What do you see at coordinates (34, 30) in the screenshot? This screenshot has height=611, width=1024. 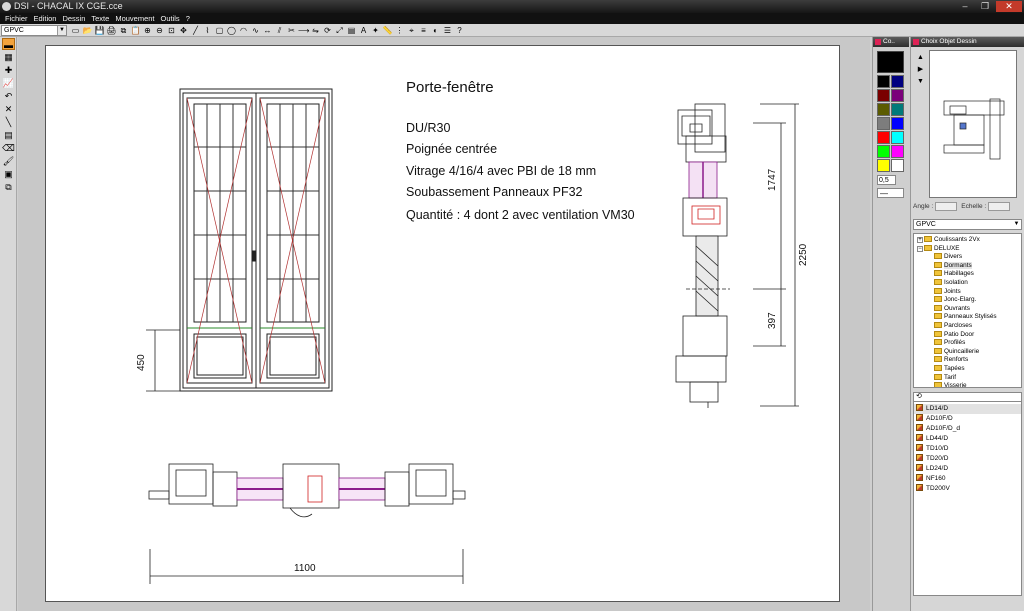 I see `profile-select: GPVC ▼` at bounding box center [34, 30].